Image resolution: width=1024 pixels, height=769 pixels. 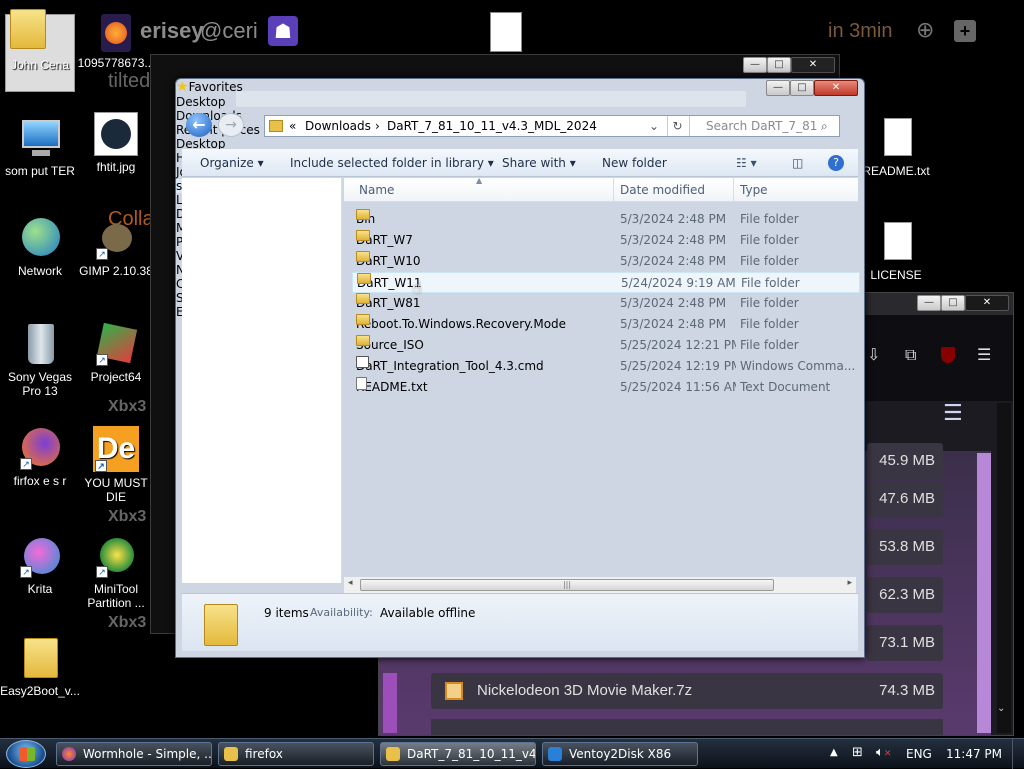 What do you see at coordinates (606, 282) in the screenshot?
I see `file-row: DaRT_W11 5/24/2024 9:19 AM File folder` at bounding box center [606, 282].